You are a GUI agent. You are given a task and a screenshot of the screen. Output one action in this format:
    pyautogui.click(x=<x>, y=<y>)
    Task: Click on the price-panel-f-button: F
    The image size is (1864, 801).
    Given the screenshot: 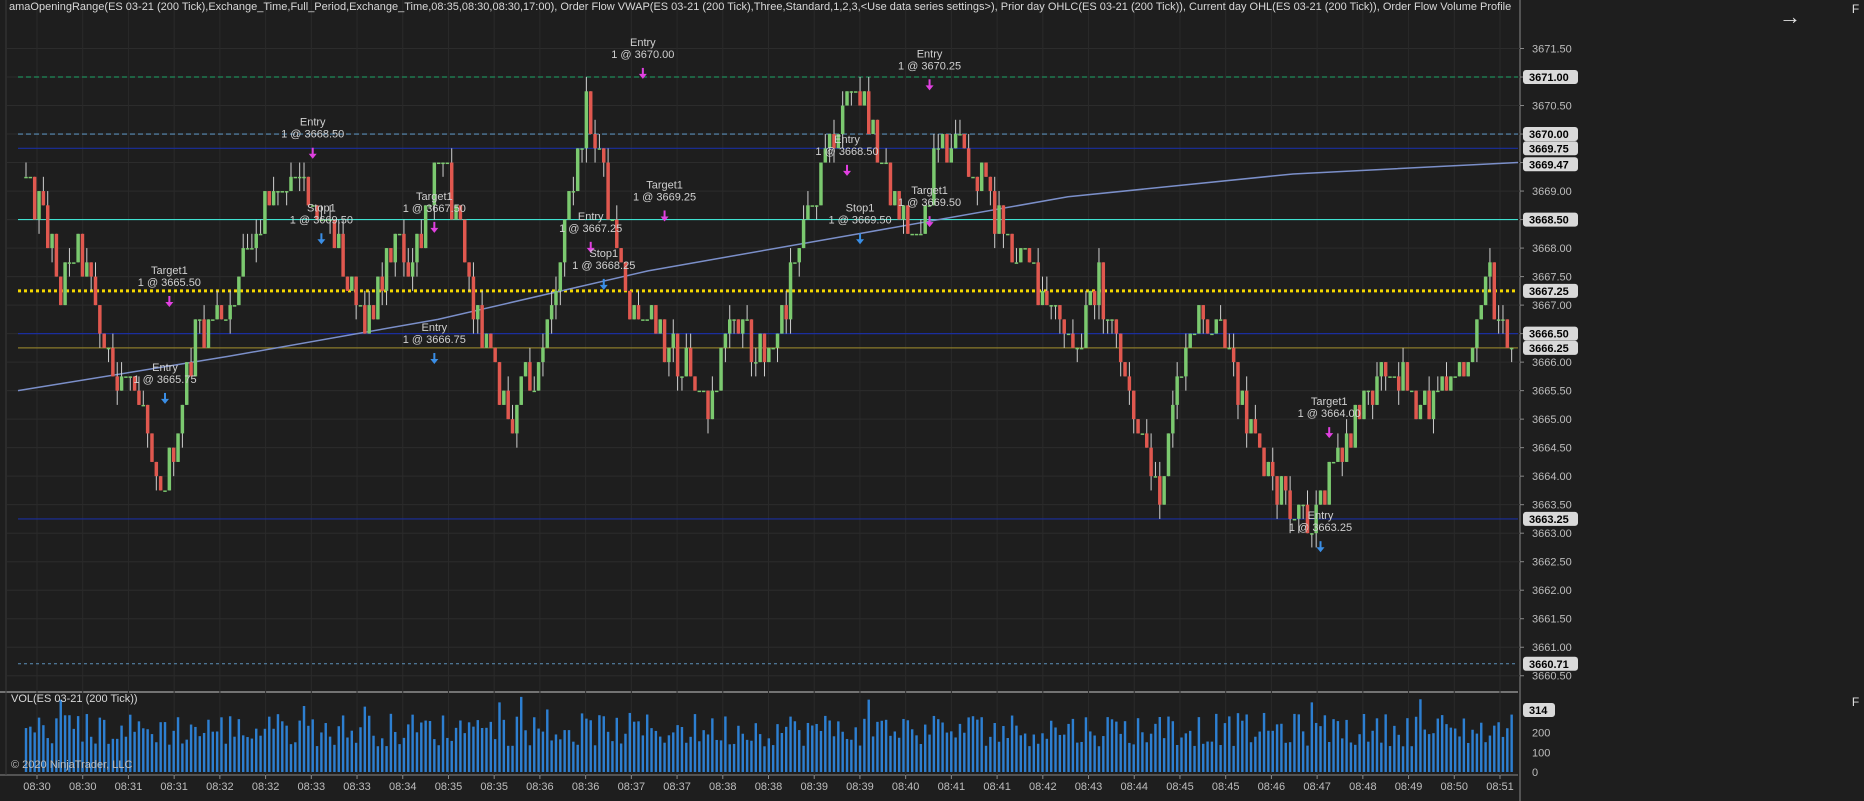 What is the action you would take?
    pyautogui.click(x=1855, y=9)
    